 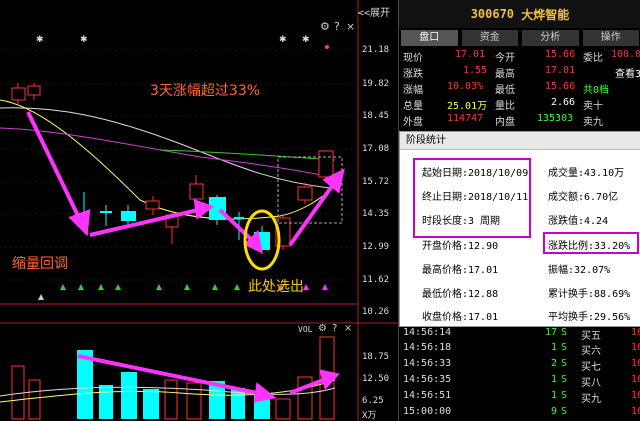 I want to click on price-tick: 15.72, so click(x=376, y=182).